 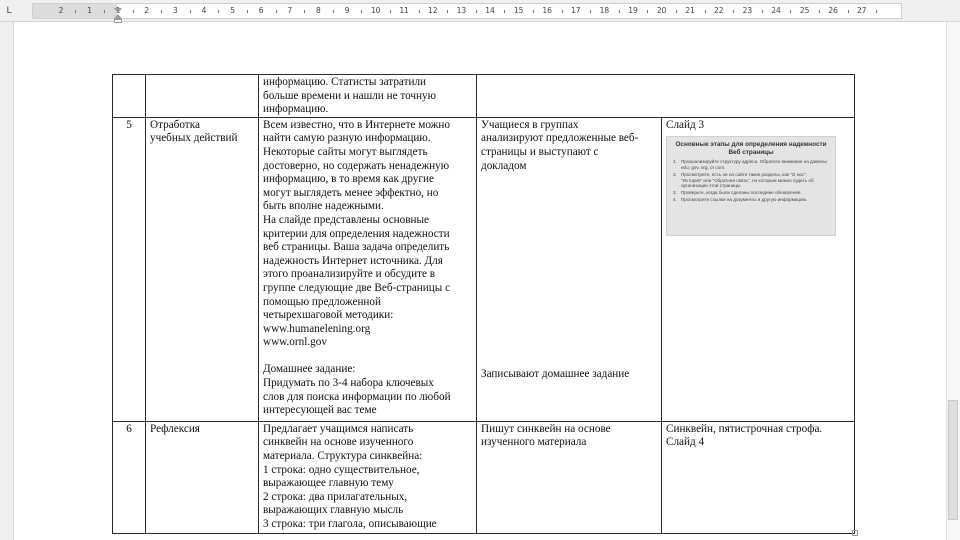 I want to click on ruler-number: 1, so click(x=89, y=10).